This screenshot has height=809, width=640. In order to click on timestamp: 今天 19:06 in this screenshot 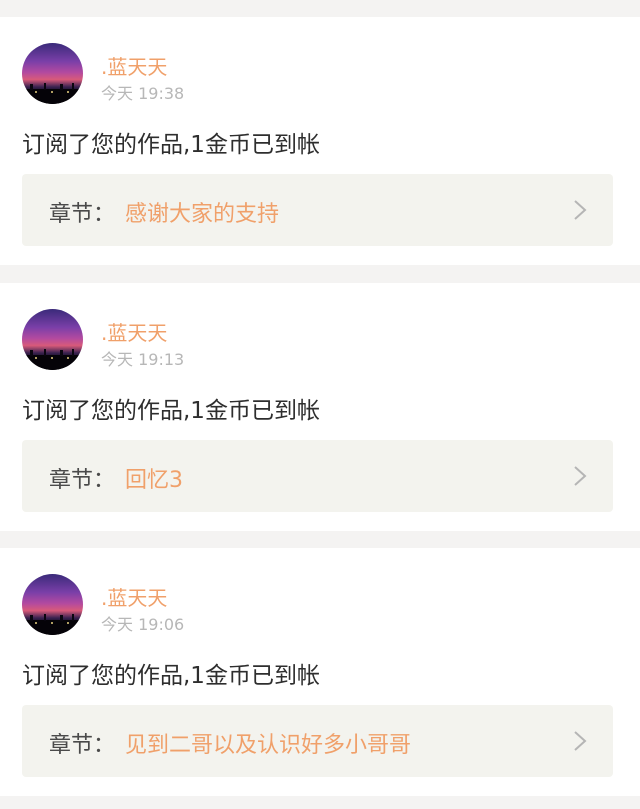, I will do `click(143, 624)`.